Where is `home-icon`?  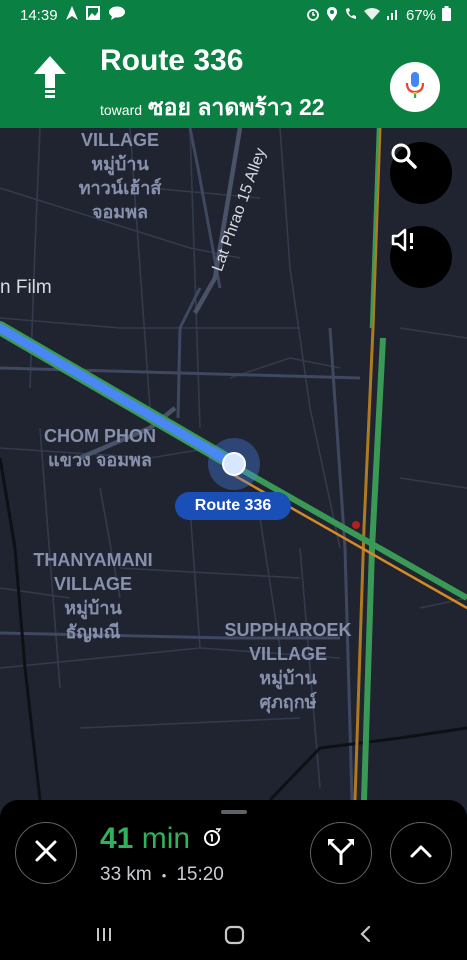
home-icon is located at coordinates (235, 937).